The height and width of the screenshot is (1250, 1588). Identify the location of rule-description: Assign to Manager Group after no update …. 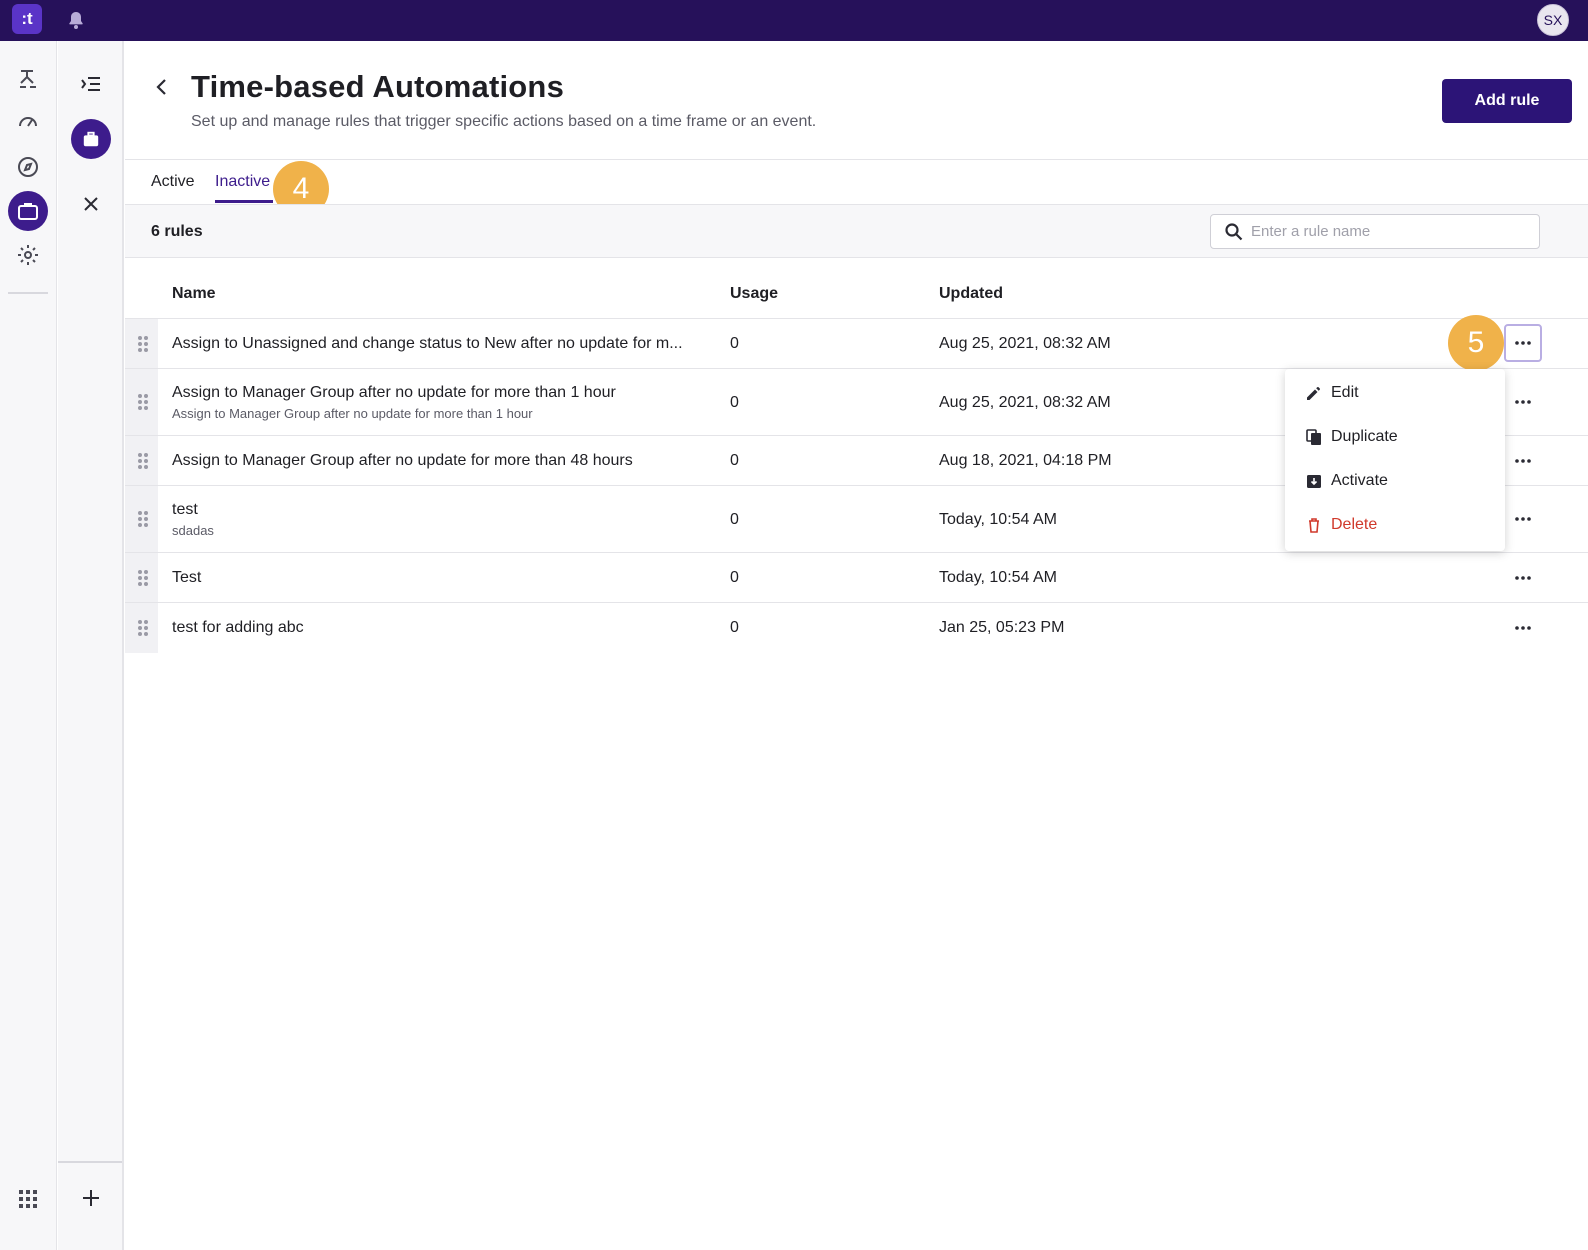
(352, 413).